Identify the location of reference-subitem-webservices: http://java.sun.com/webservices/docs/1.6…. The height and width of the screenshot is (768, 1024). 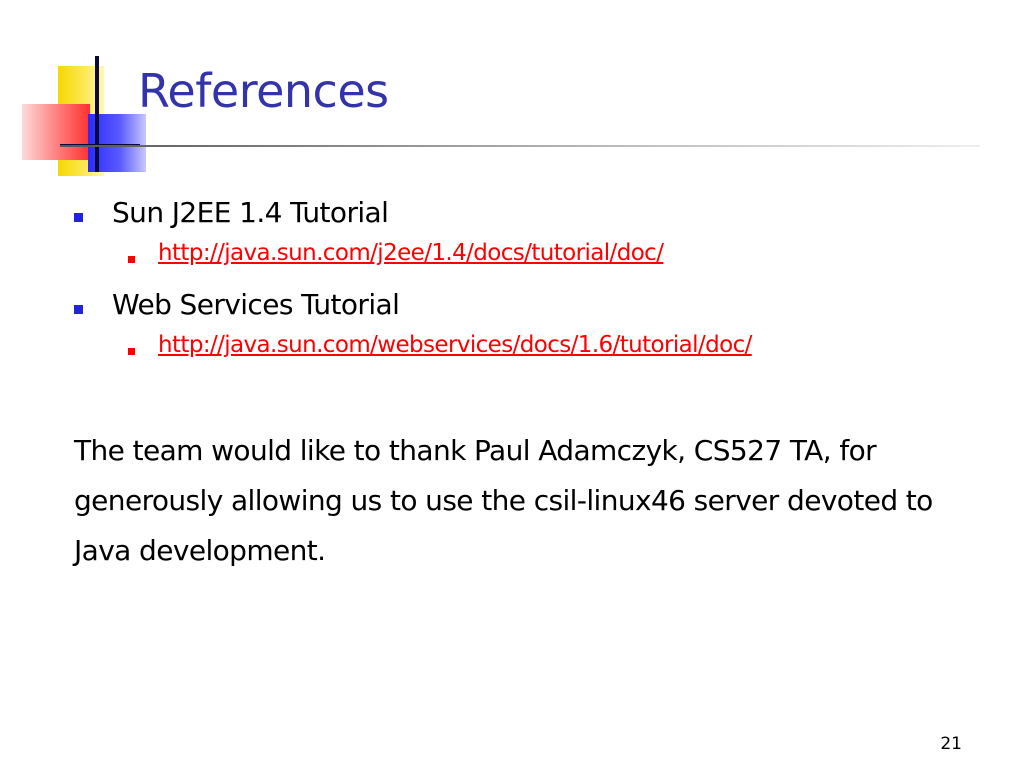
(519, 356).